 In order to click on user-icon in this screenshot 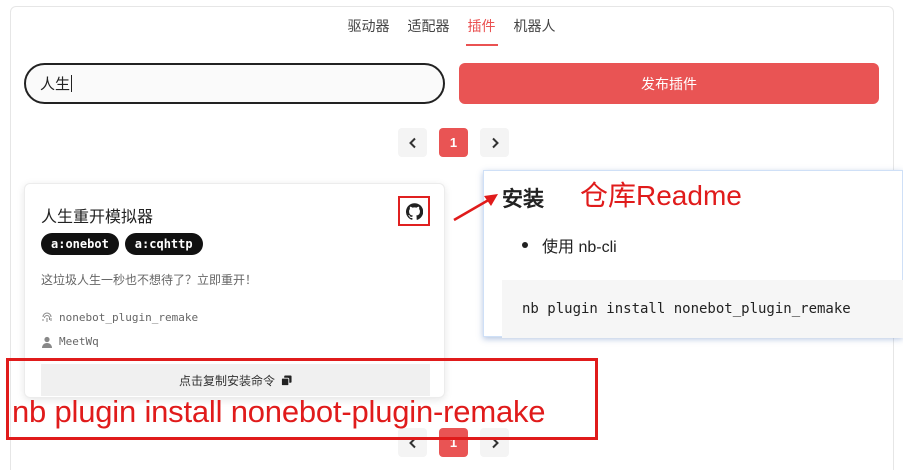, I will do `click(47, 342)`.